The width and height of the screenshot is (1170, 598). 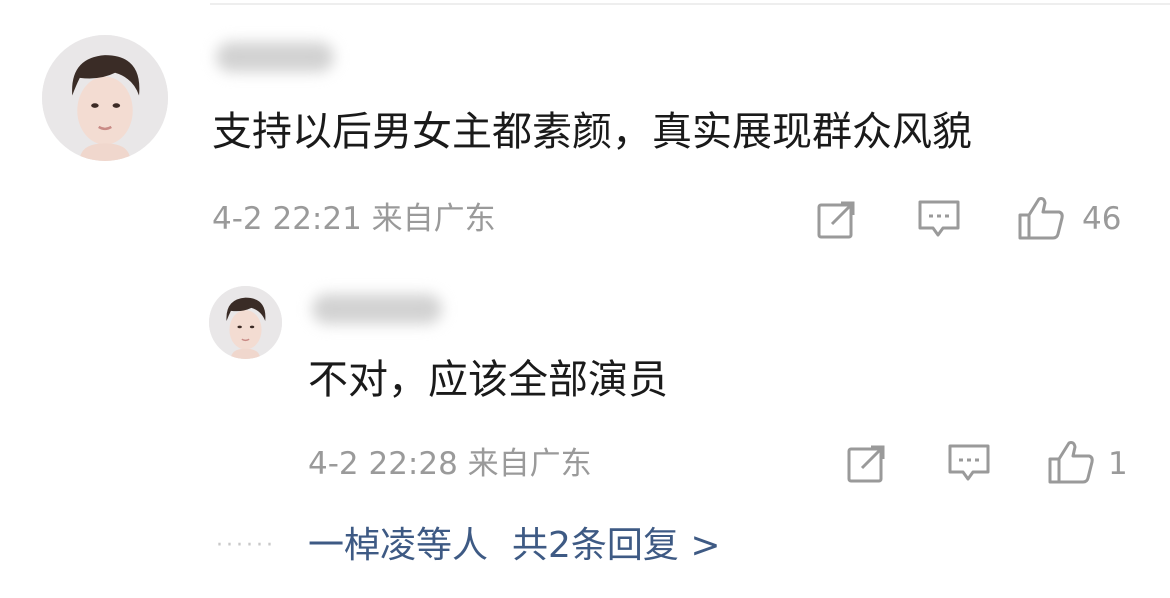 What do you see at coordinates (1102, 219) in the screenshot?
I see `like-count: 46` at bounding box center [1102, 219].